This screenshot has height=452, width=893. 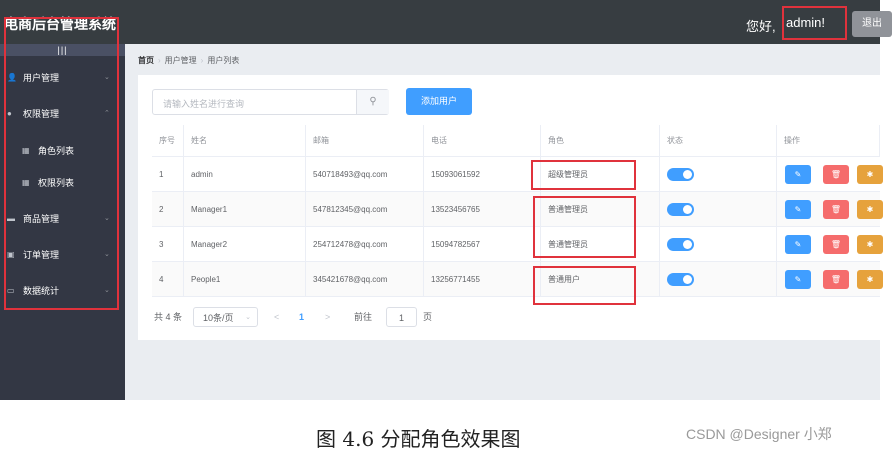 I want to click on add-user-button: 添加用户, so click(x=439, y=101).